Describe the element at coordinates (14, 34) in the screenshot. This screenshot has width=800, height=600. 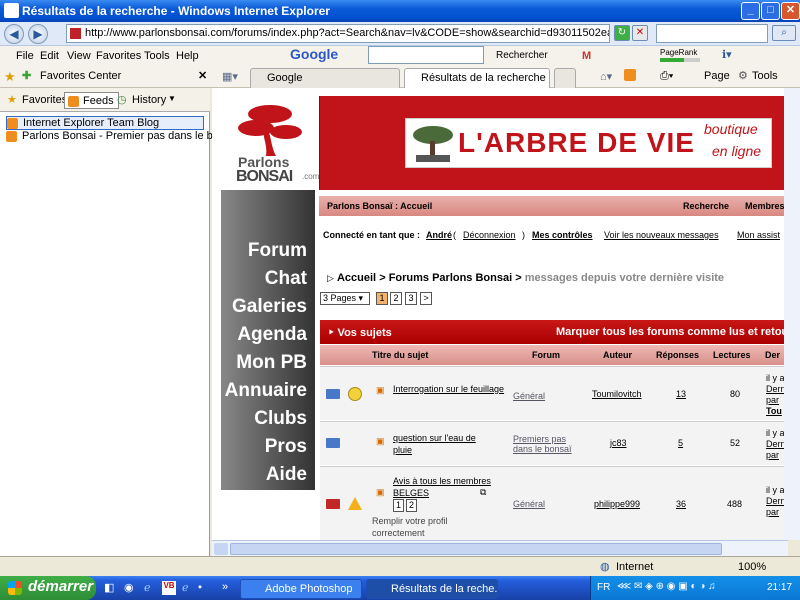
I see `back-button: ◀` at that location.